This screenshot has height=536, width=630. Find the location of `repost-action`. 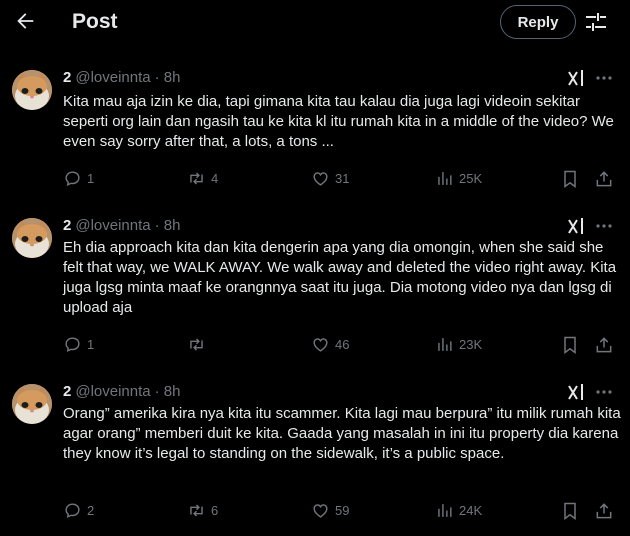

repost-action is located at coordinates (199, 344).